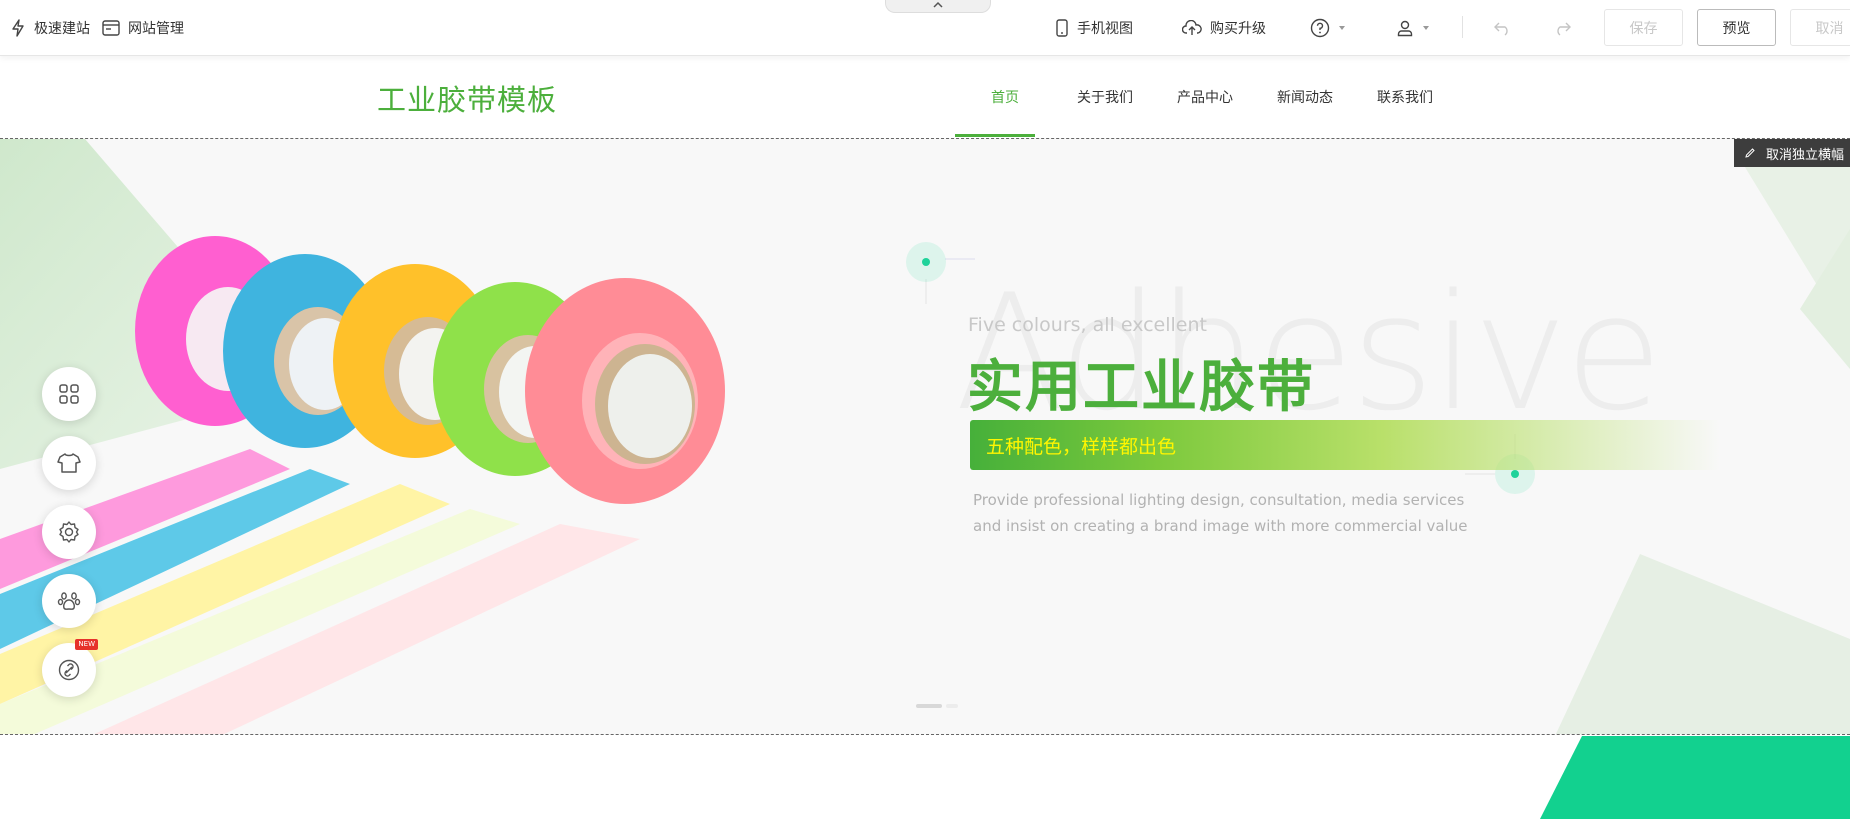 The image size is (1850, 819). What do you see at coordinates (1105, 29) in the screenshot?
I see `mobile-view-label: 手机视图` at bounding box center [1105, 29].